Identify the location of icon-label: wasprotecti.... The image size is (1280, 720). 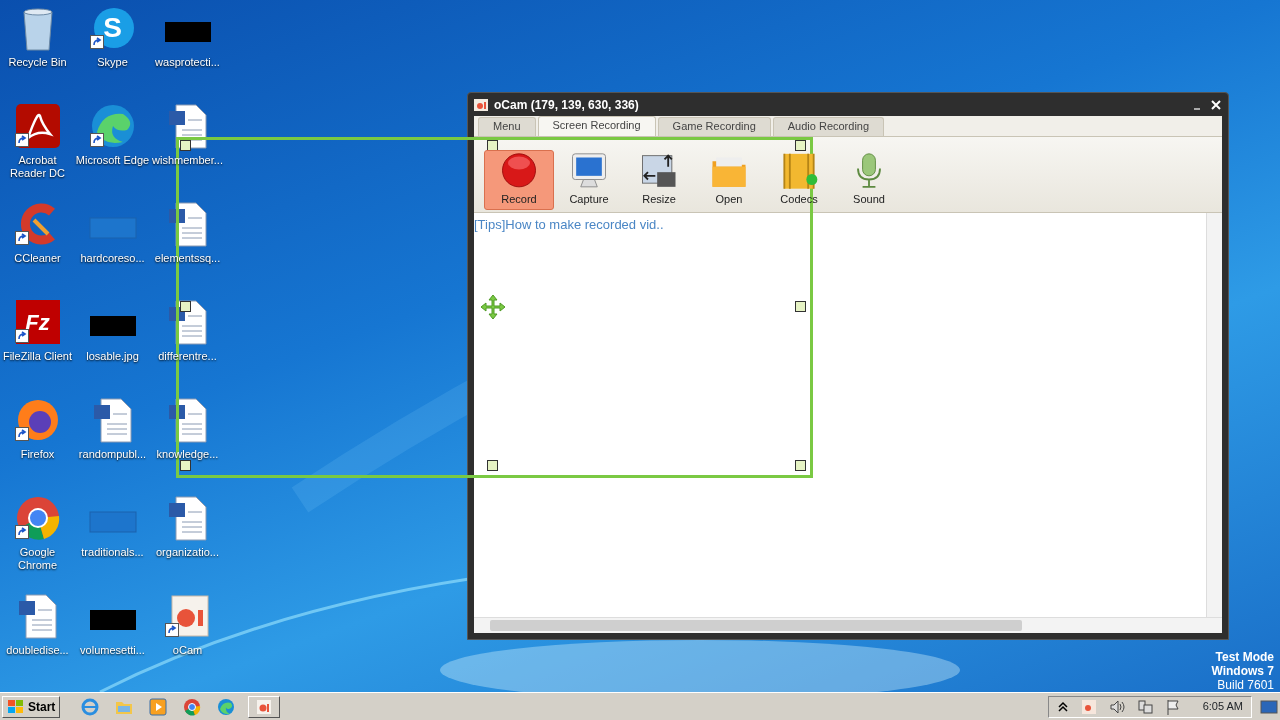
(187, 62).